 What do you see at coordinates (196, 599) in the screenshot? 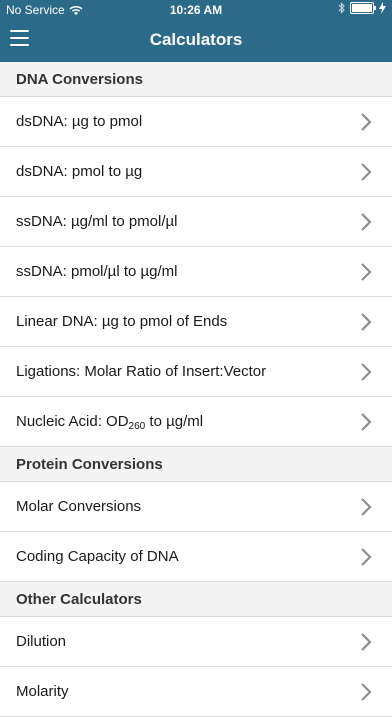
I see `section-header-other: Other Calculators` at bounding box center [196, 599].